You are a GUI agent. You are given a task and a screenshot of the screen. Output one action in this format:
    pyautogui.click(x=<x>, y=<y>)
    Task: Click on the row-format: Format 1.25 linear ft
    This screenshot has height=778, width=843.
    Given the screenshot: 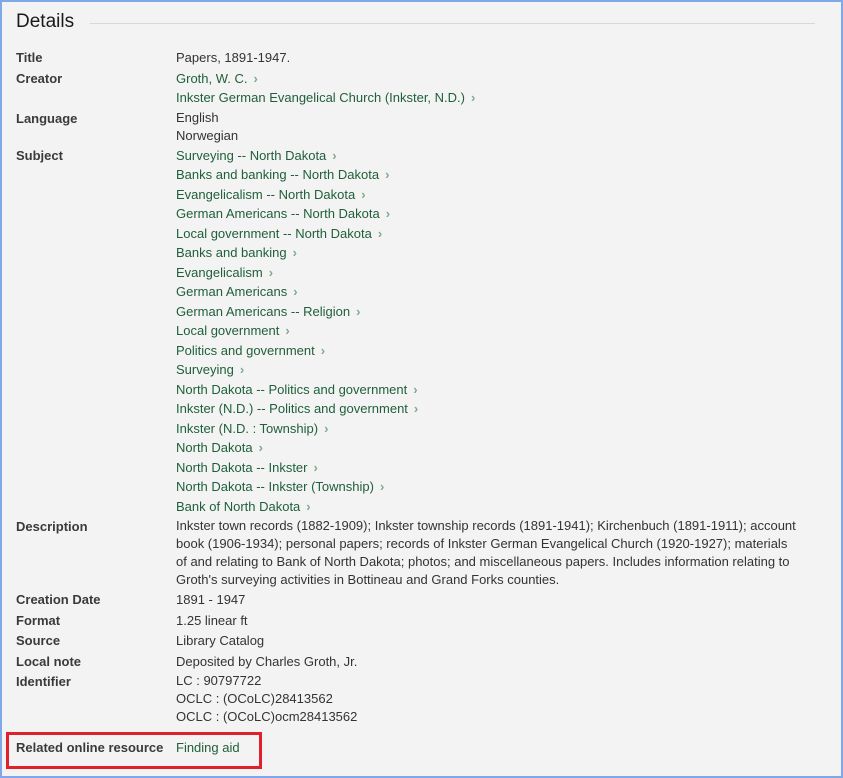 What is the action you would take?
    pyautogui.click(x=416, y=621)
    